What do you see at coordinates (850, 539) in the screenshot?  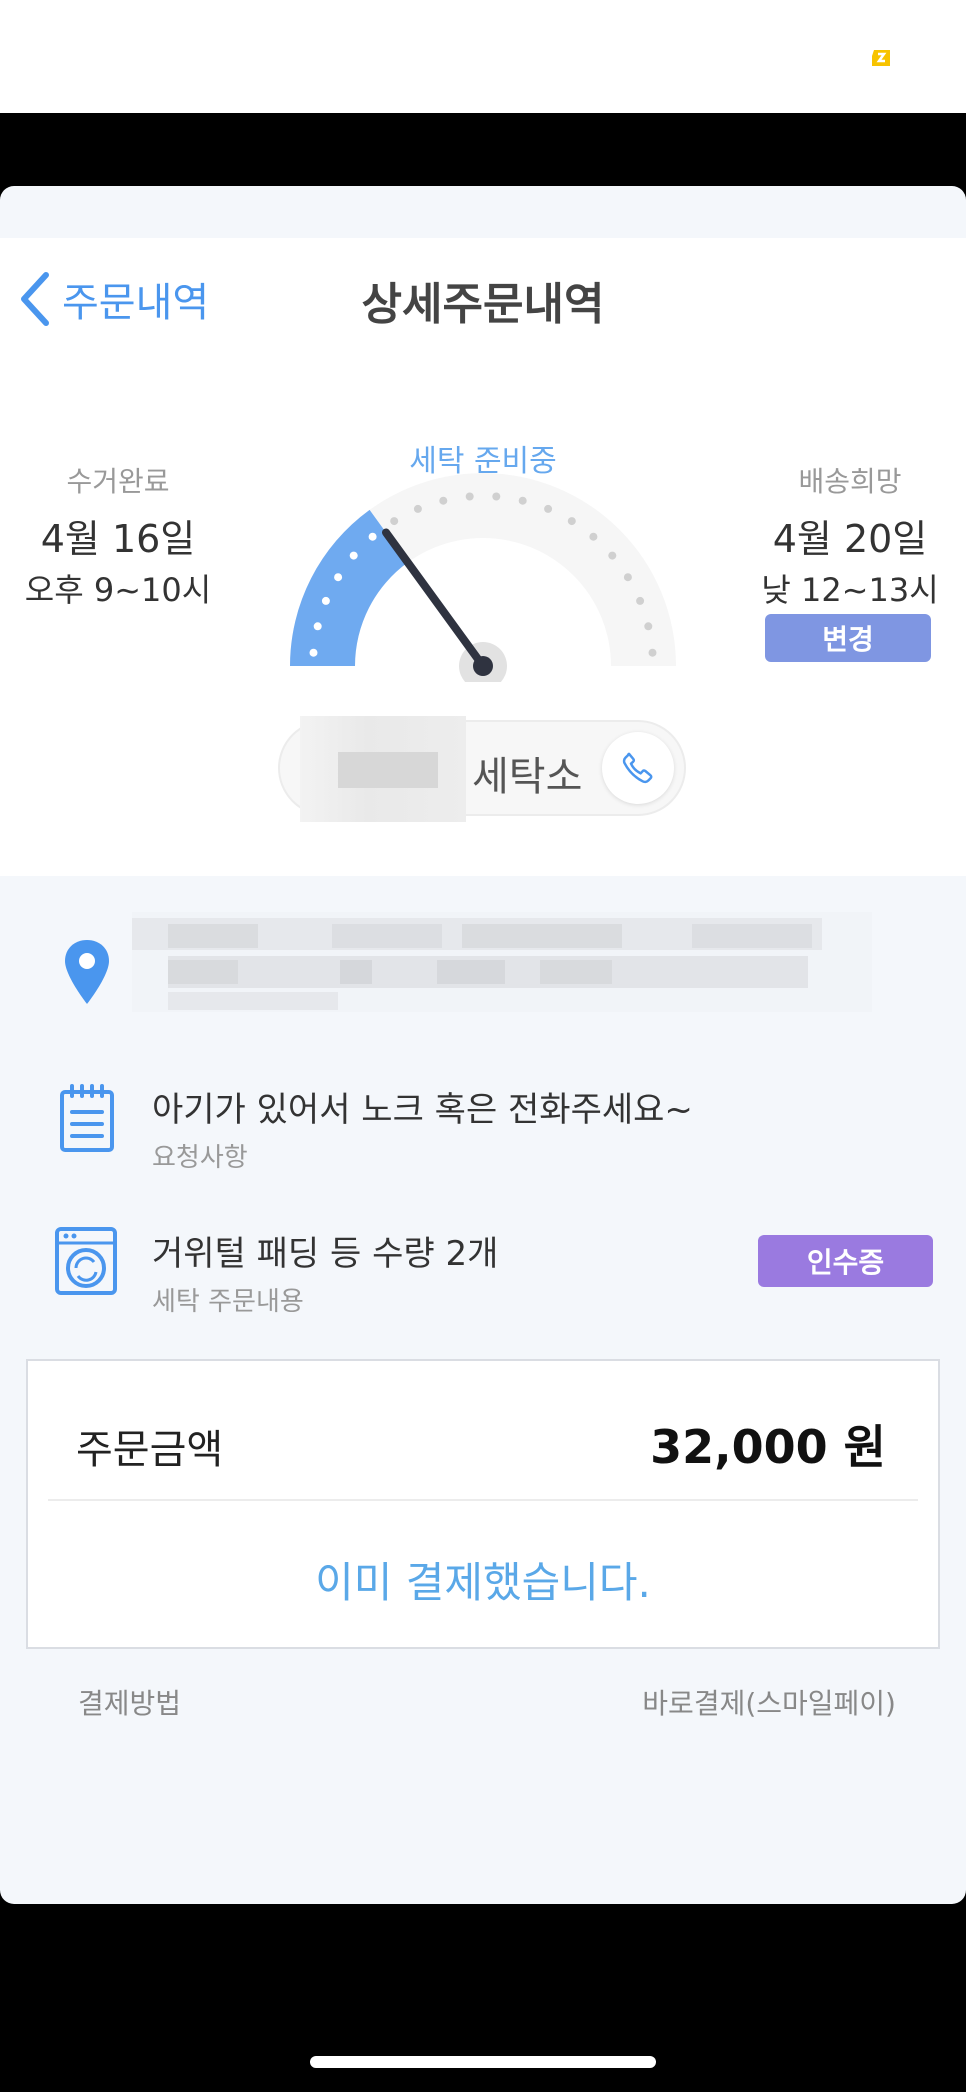 I see `delivery-date: 4월 20일` at bounding box center [850, 539].